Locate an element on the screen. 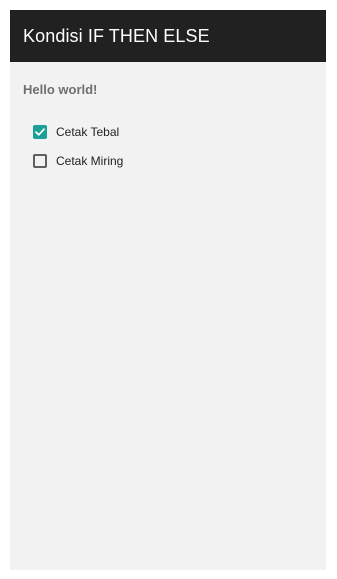 Image resolution: width=337 pixels, height=579 pixels. app-title: Kondisi IF THEN ELSE is located at coordinates (116, 35).